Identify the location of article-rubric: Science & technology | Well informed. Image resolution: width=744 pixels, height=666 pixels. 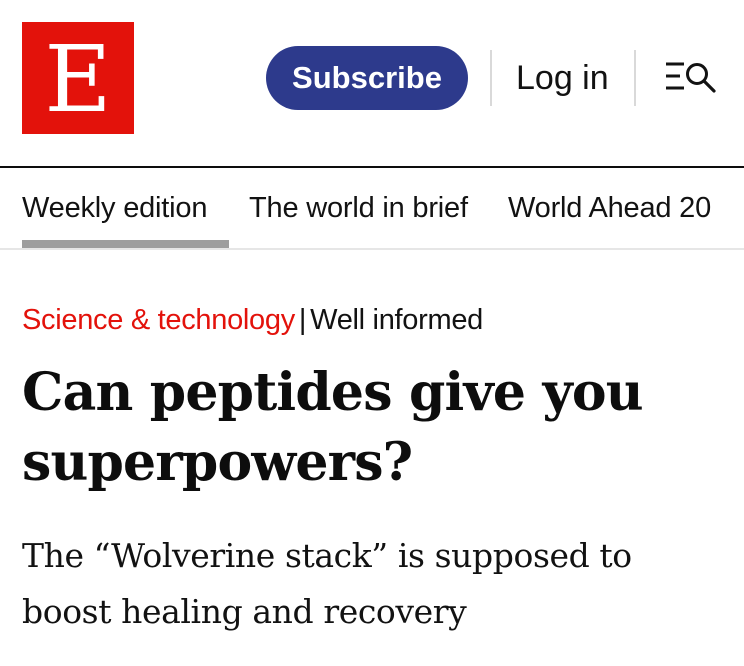
(252, 320).